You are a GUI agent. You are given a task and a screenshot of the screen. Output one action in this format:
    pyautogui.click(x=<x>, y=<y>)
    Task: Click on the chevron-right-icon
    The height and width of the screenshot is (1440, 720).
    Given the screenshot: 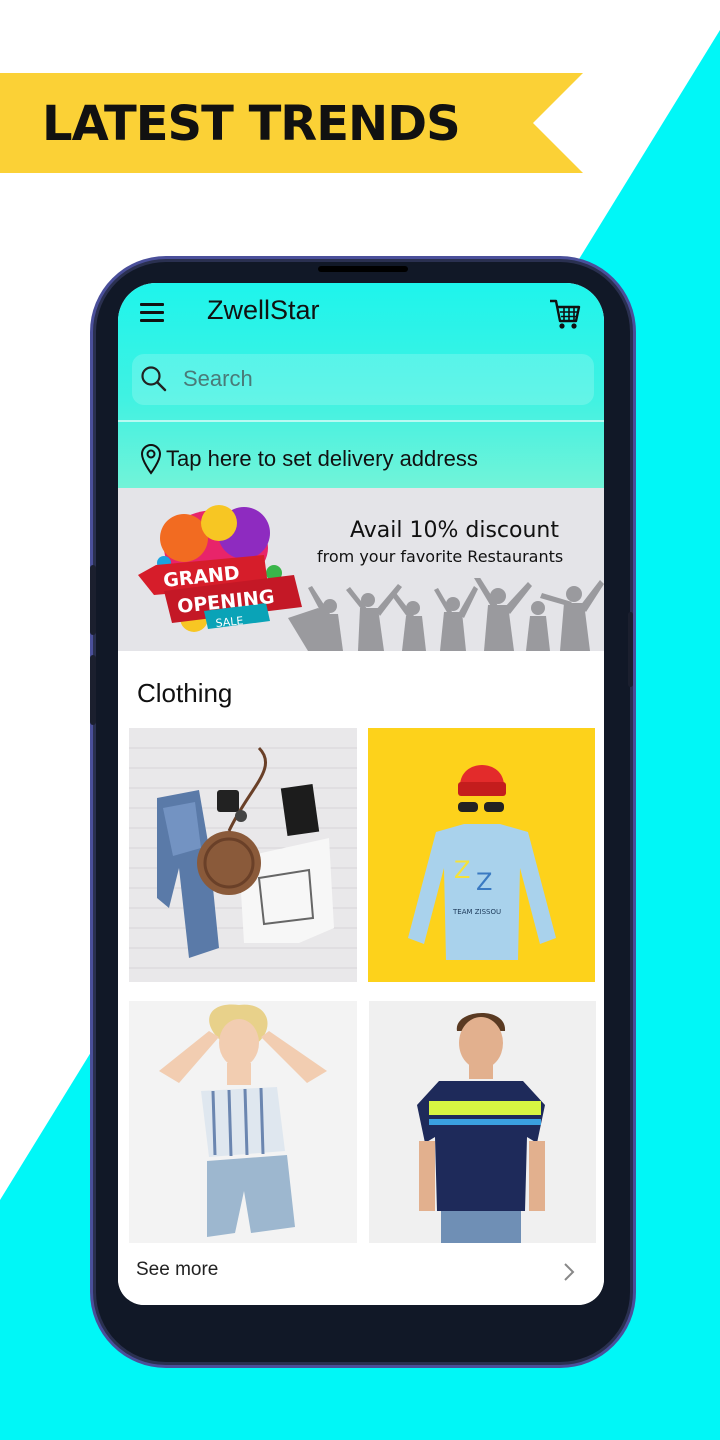 What is the action you would take?
    pyautogui.click(x=569, y=1272)
    